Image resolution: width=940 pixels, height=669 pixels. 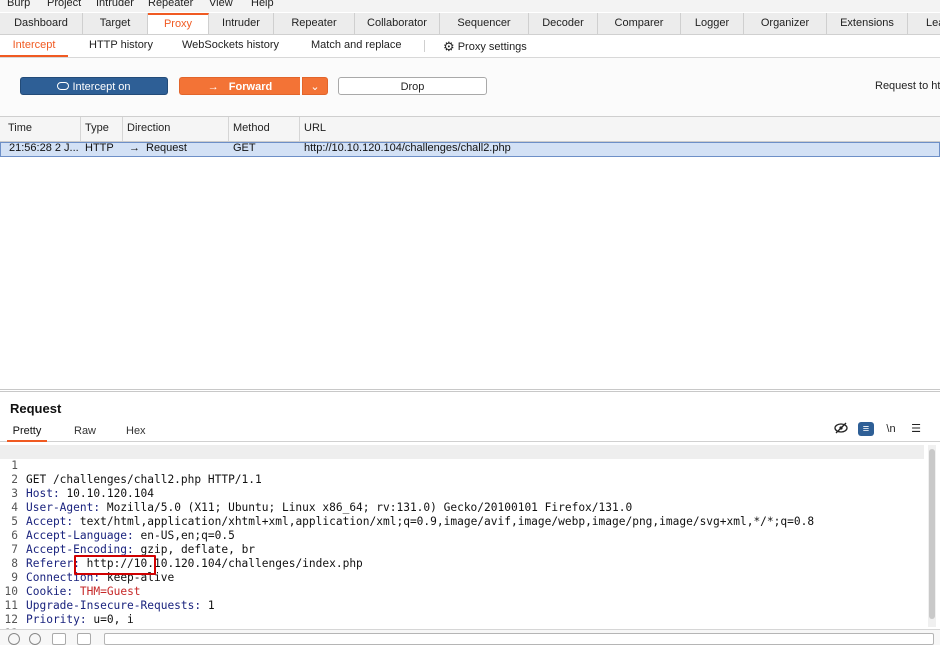 I want to click on table-header: Time Type Direction Method URL, so click(x=470, y=129).